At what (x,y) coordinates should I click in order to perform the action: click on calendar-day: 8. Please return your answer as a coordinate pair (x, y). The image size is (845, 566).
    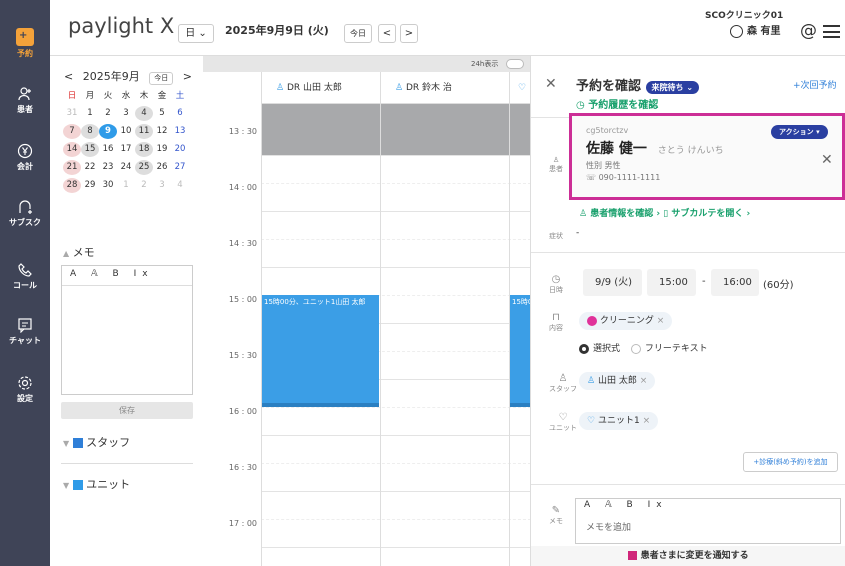
    Looking at the image, I should click on (90, 131).